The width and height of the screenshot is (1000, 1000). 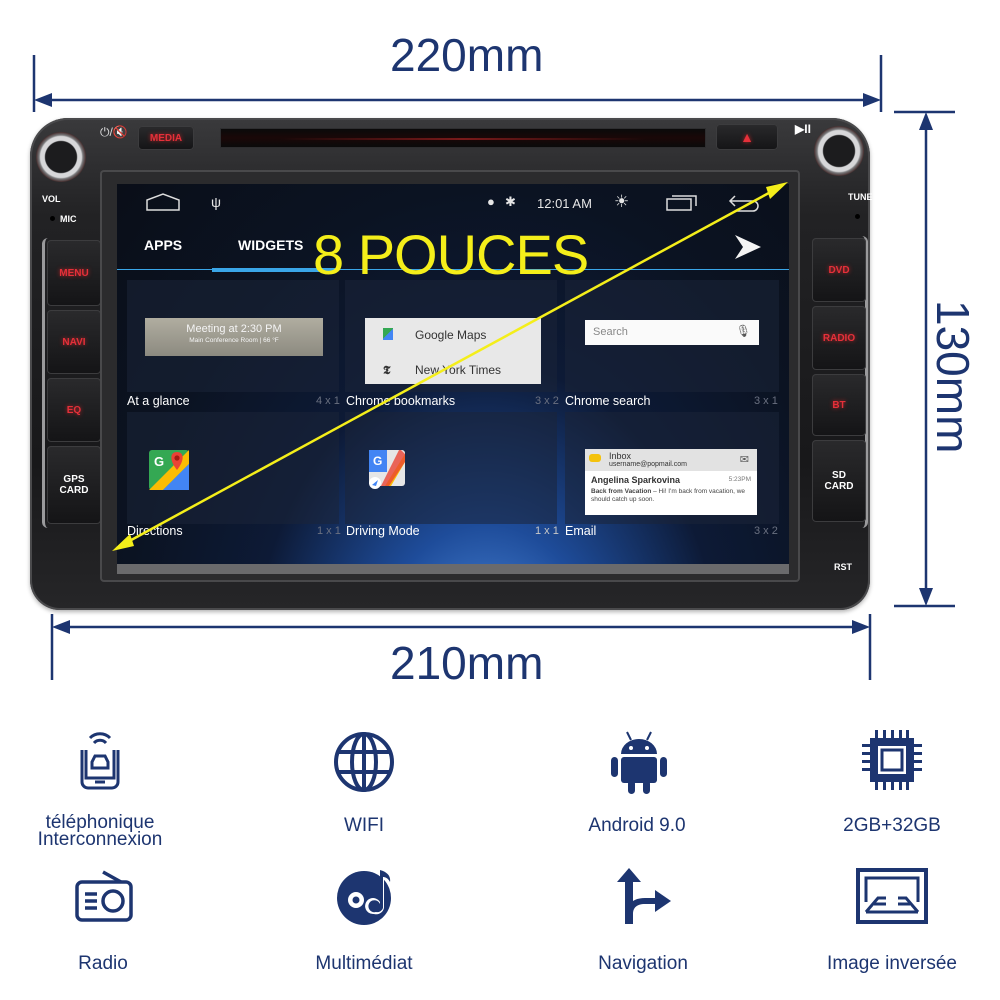 I want to click on chrome-search-bar: Search 🎙, so click(x=672, y=332).